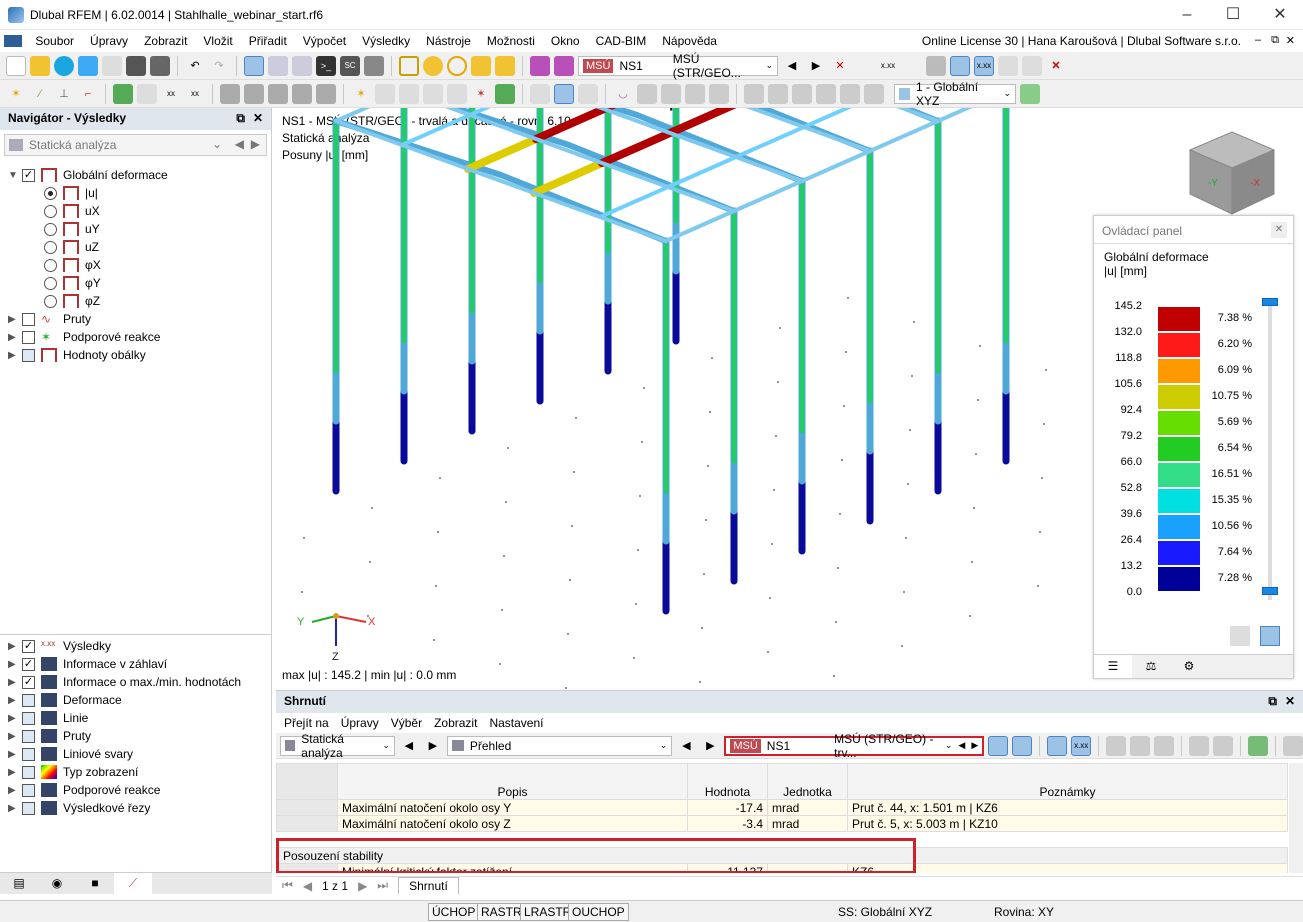  I want to click on open-folder-icon, so click(40, 65).